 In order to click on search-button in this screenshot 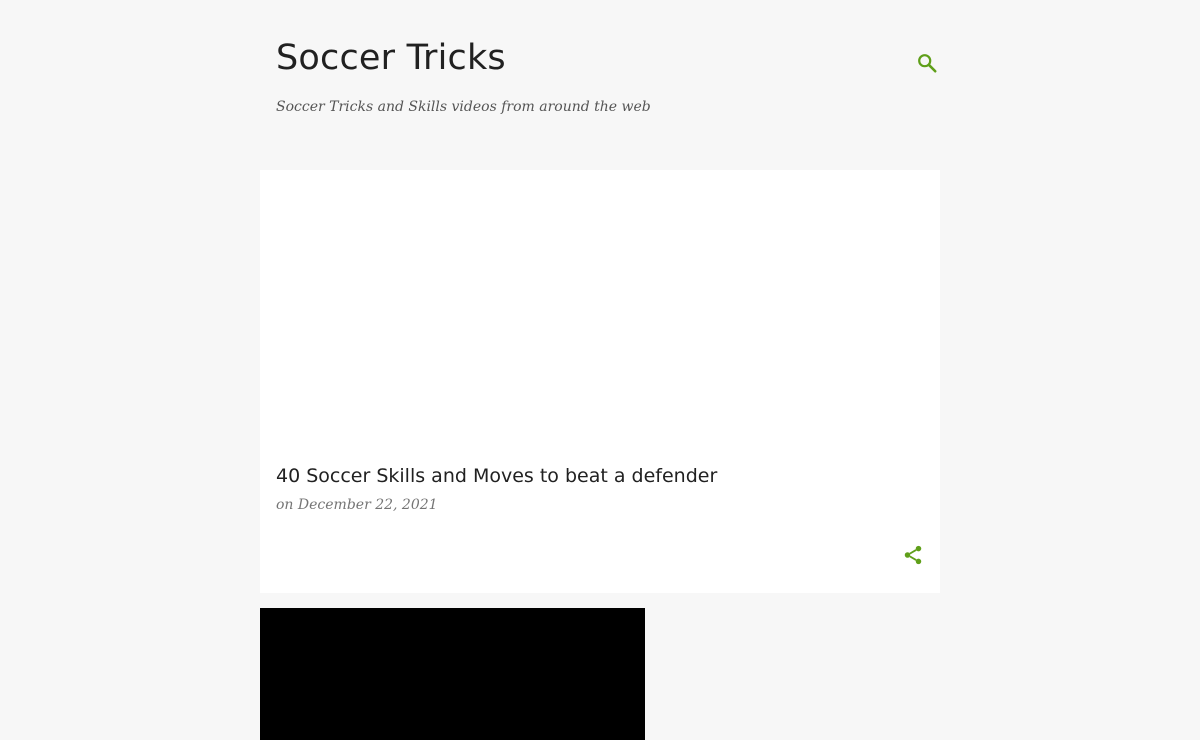, I will do `click(927, 63)`.